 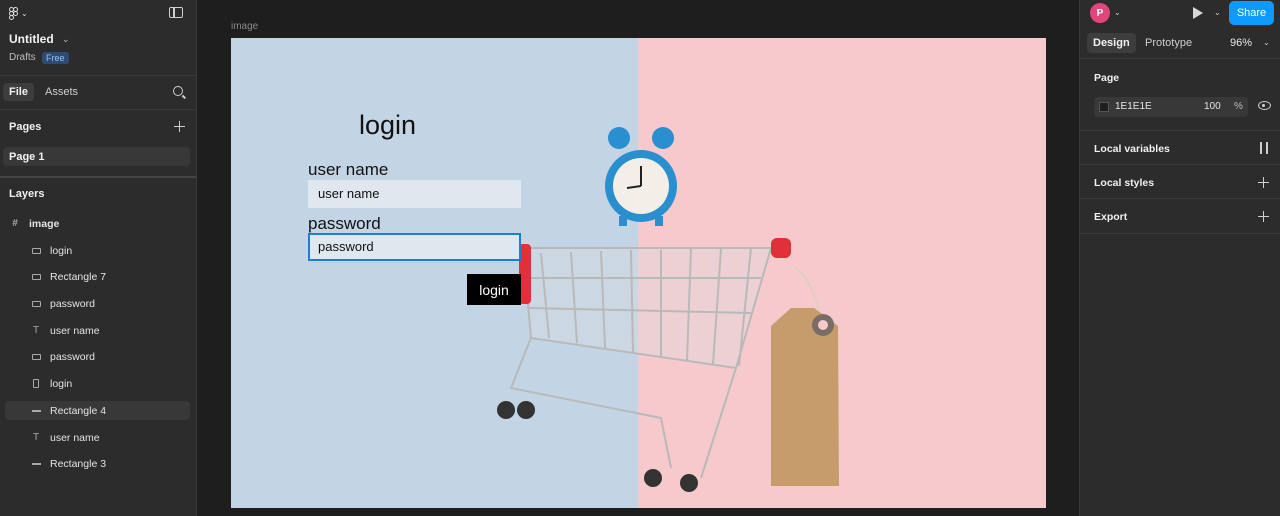 What do you see at coordinates (1264, 148) in the screenshot?
I see `variables-sliders-icon` at bounding box center [1264, 148].